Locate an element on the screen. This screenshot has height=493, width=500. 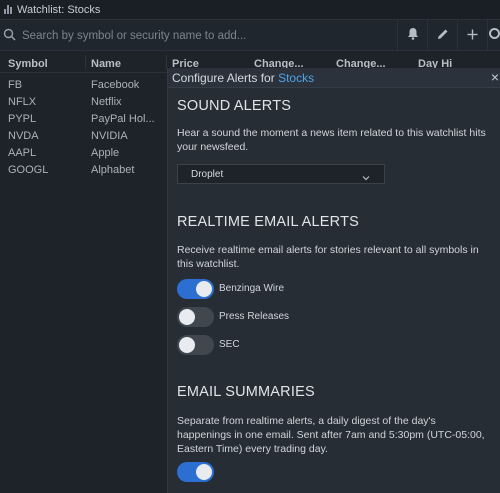
chevron-down-icon is located at coordinates (366, 178).